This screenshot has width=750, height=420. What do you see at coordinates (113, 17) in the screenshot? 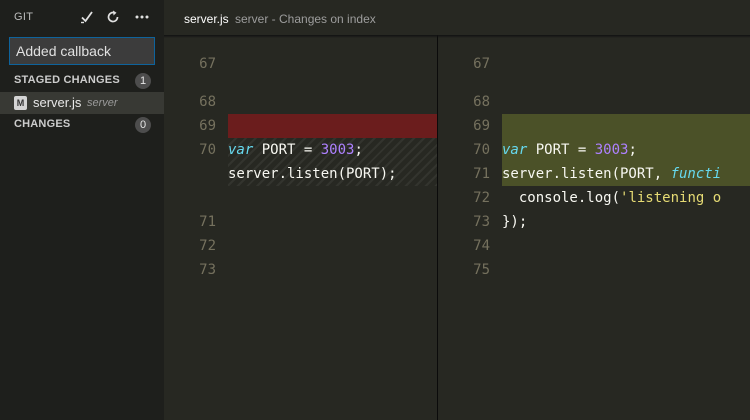
I see `refresh-icon` at bounding box center [113, 17].